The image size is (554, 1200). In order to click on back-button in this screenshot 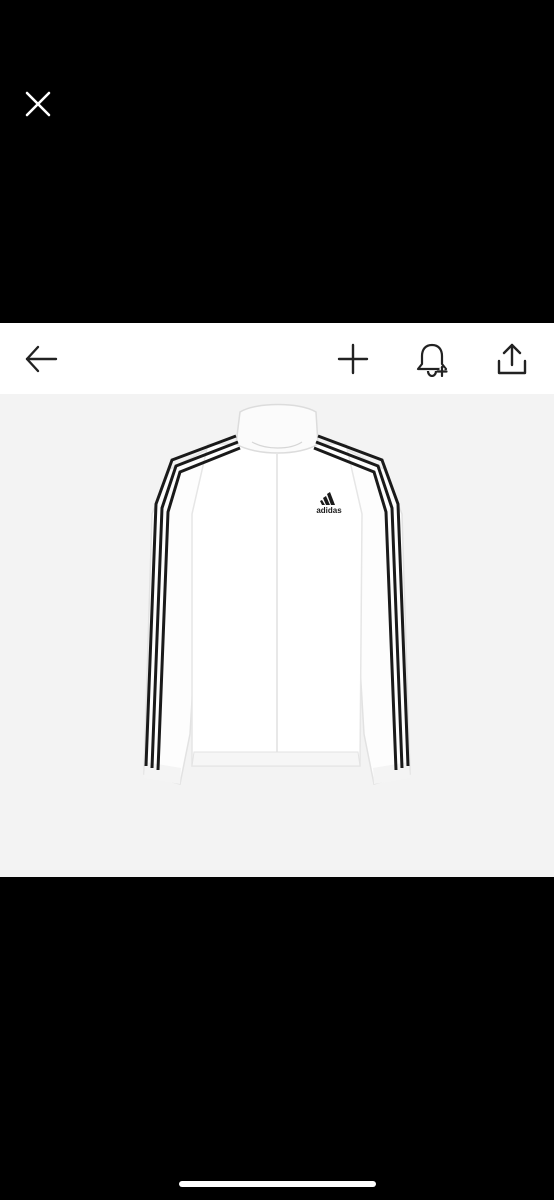, I will do `click(41, 359)`.